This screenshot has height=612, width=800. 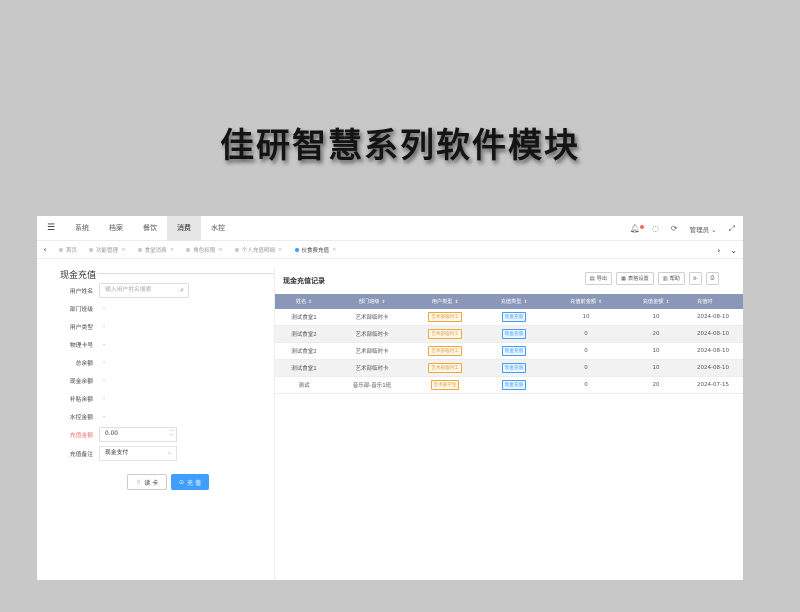 What do you see at coordinates (372, 352) in the screenshot?
I see `cell-dept: 艺术部临时卡` at bounding box center [372, 352].